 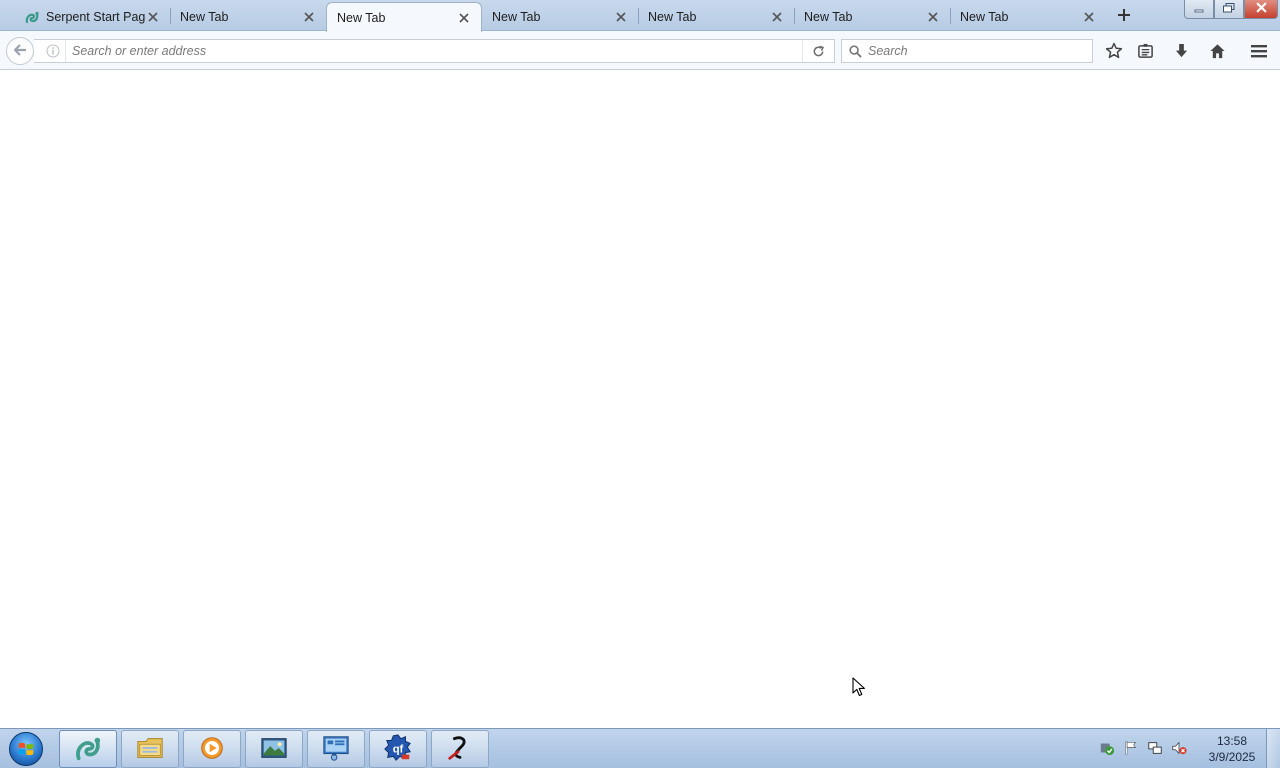 I want to click on snake-app-icon, so click(x=460, y=749).